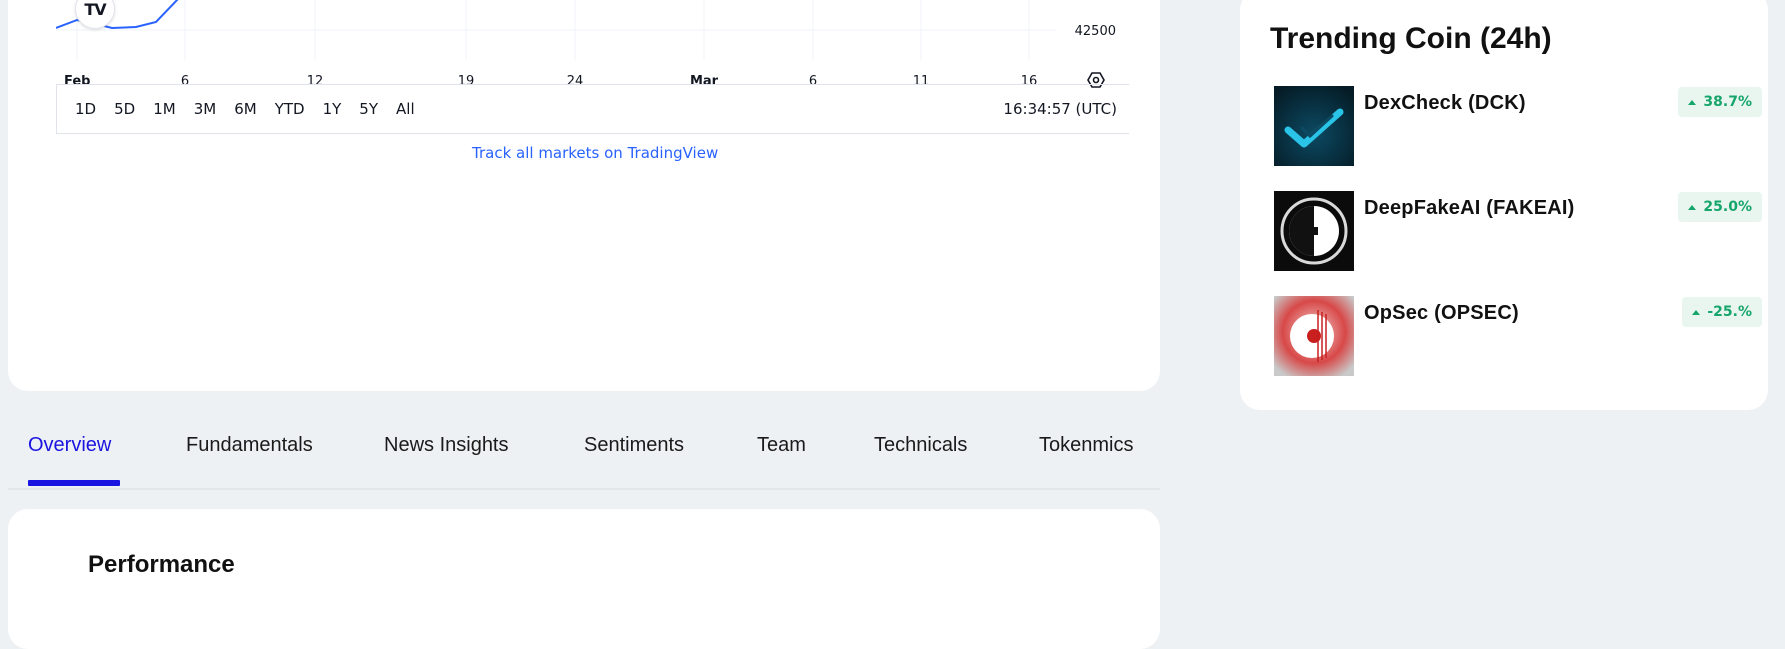  I want to click on range-6m-button: 6M, so click(250, 109).